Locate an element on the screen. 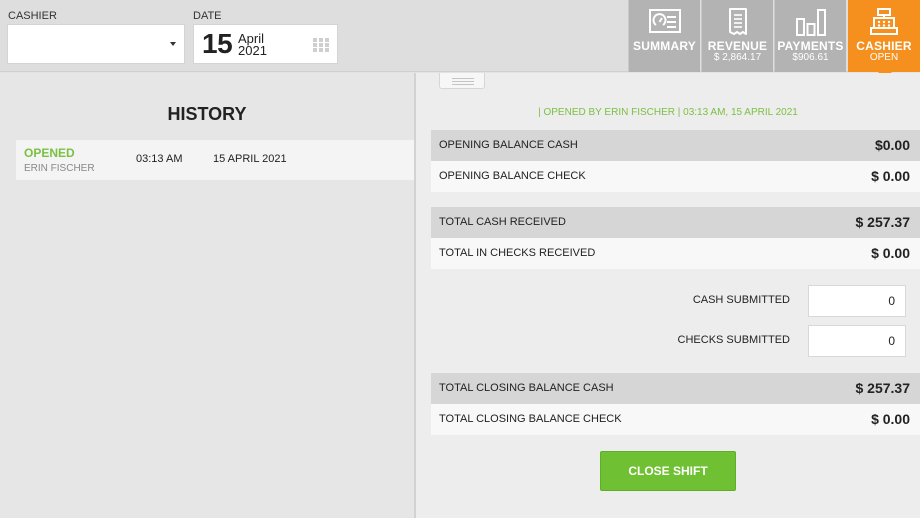  calendar-grid-icon is located at coordinates (321, 45).